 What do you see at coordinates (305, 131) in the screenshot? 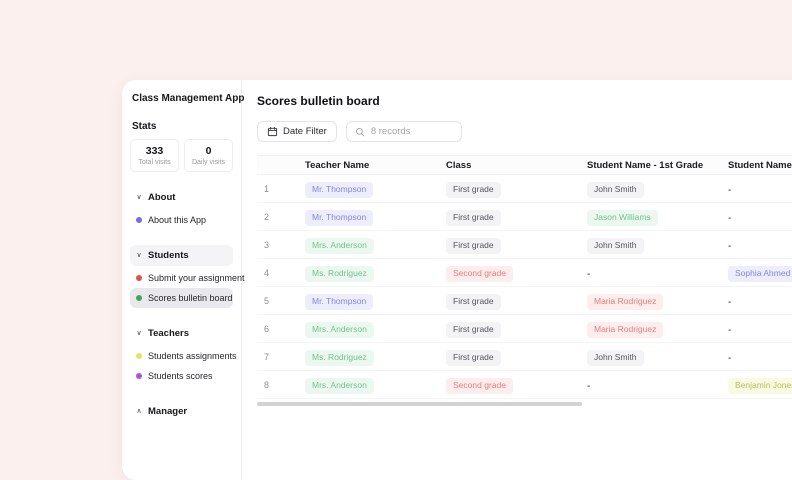
I see `date-filter-label: Date Filter` at bounding box center [305, 131].